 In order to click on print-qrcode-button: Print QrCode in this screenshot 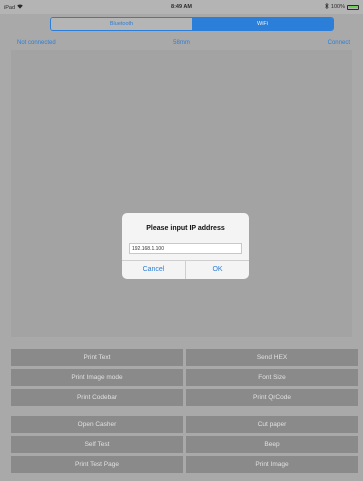, I will do `click(272, 397)`.